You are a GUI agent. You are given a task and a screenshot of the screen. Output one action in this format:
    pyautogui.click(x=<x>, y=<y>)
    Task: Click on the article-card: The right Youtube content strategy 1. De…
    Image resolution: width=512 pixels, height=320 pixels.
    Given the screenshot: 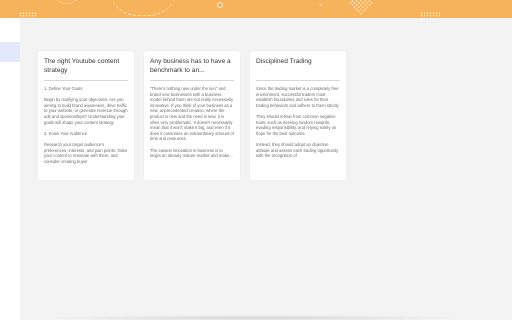 What is the action you would take?
    pyautogui.click(x=86, y=115)
    